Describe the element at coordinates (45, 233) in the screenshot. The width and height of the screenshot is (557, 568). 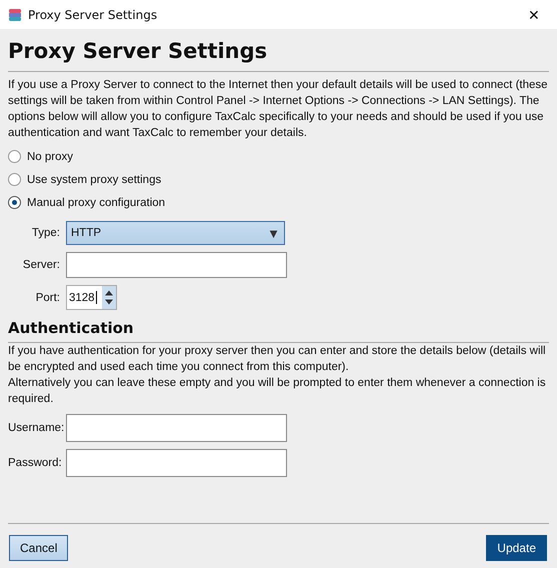
I see `field-label: Type:` at that location.